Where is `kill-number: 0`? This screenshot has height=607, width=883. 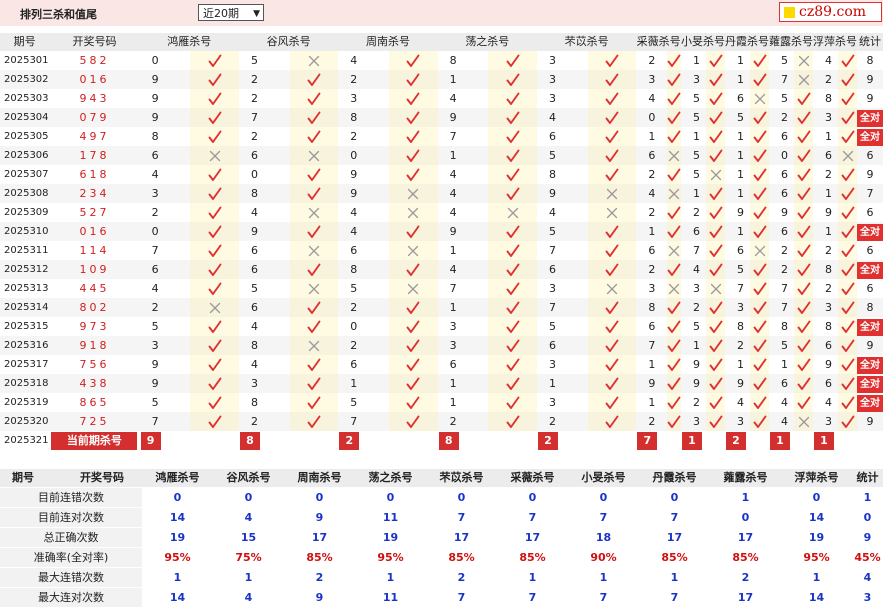
kill-number: 0 is located at coordinates (363, 326).